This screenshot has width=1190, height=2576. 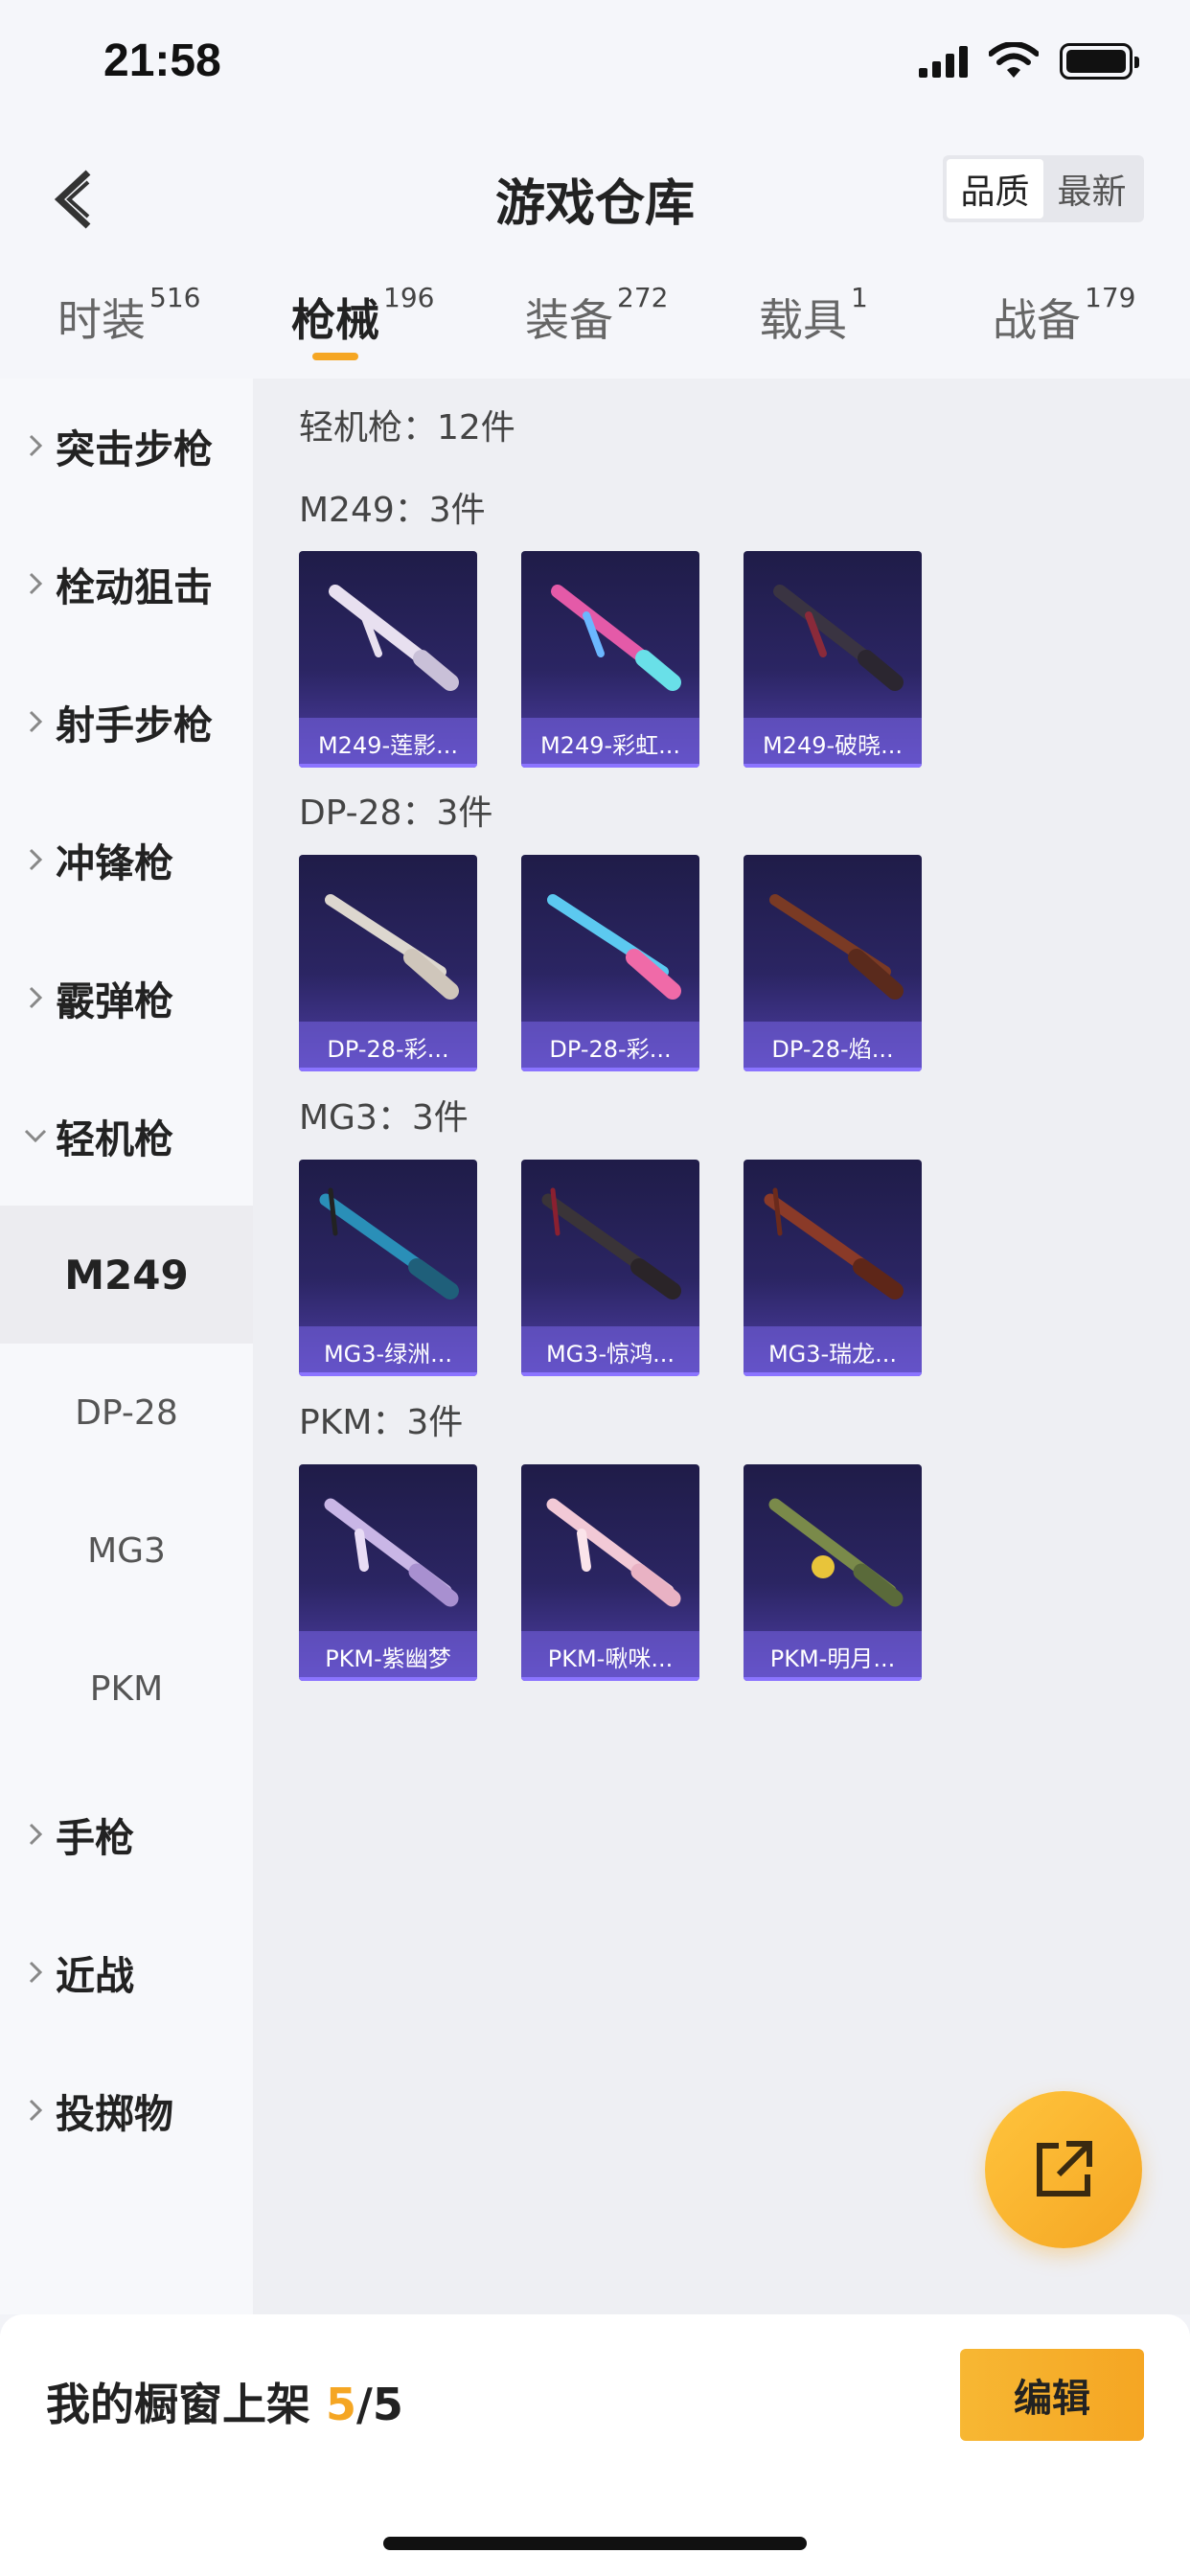 I want to click on sidebar-item-lmg: 轻机枪, so click(x=127, y=1135).